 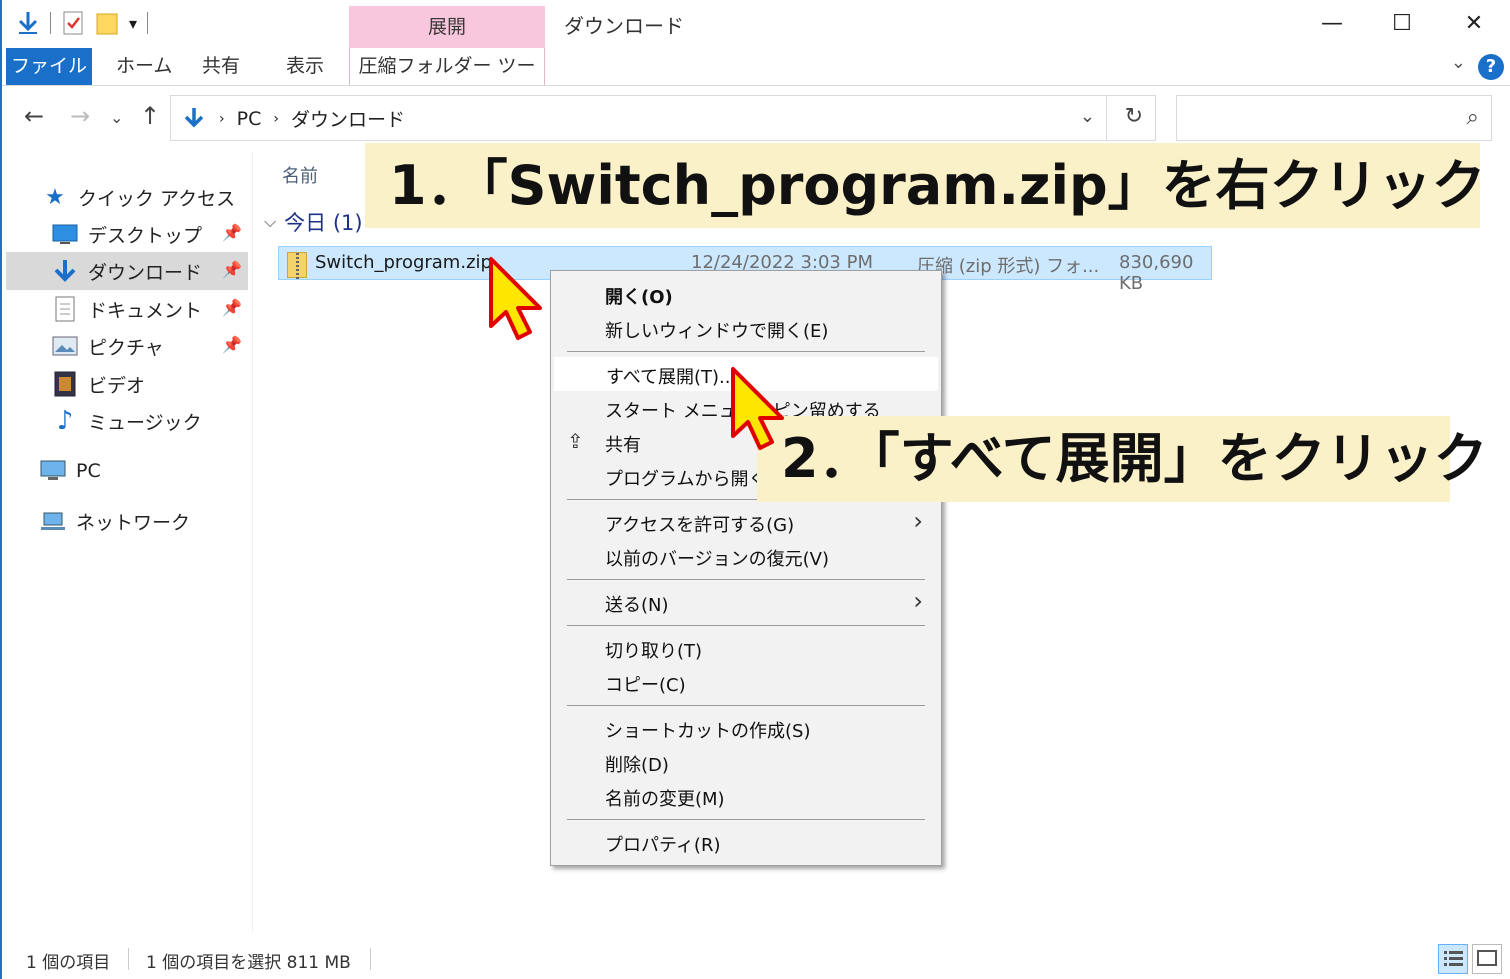 What do you see at coordinates (248, 963) in the screenshot?
I see `status-selection: 1 個の項目を選択 811 MB` at bounding box center [248, 963].